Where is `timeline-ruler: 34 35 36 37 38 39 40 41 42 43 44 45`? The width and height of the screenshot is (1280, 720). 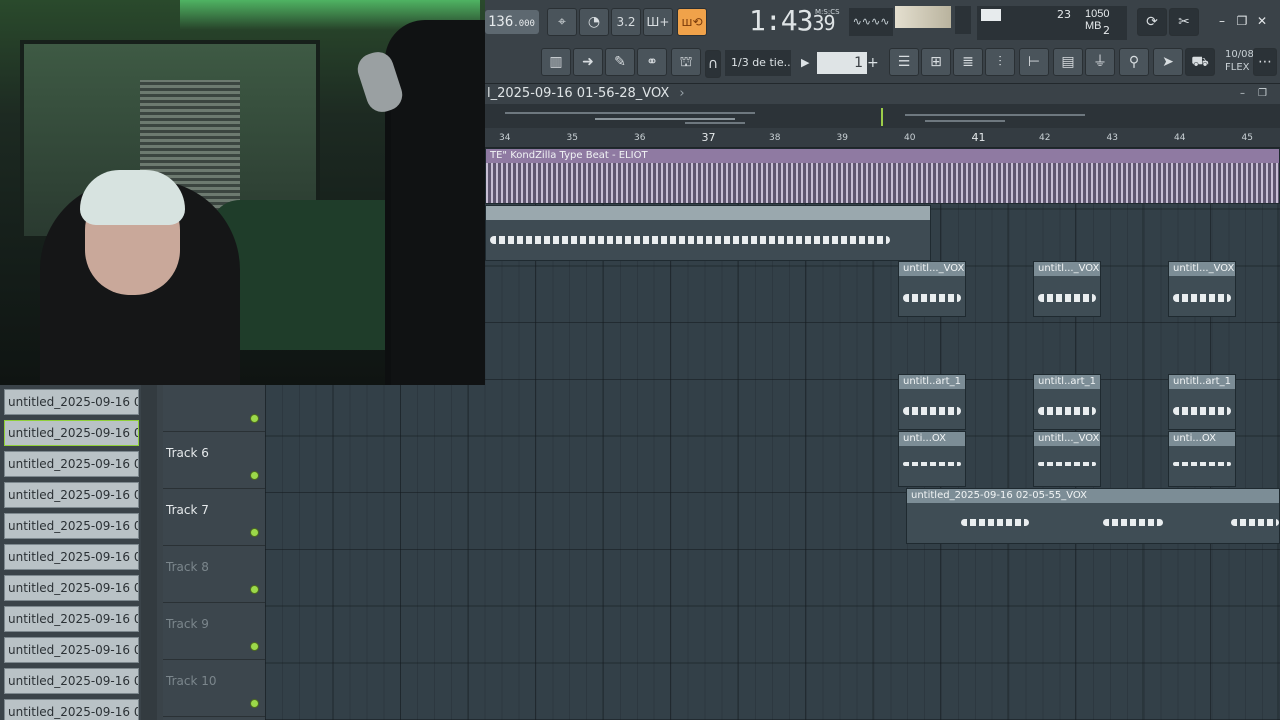 timeline-ruler: 34 35 36 37 38 39 40 41 42 43 44 45 is located at coordinates (882, 138).